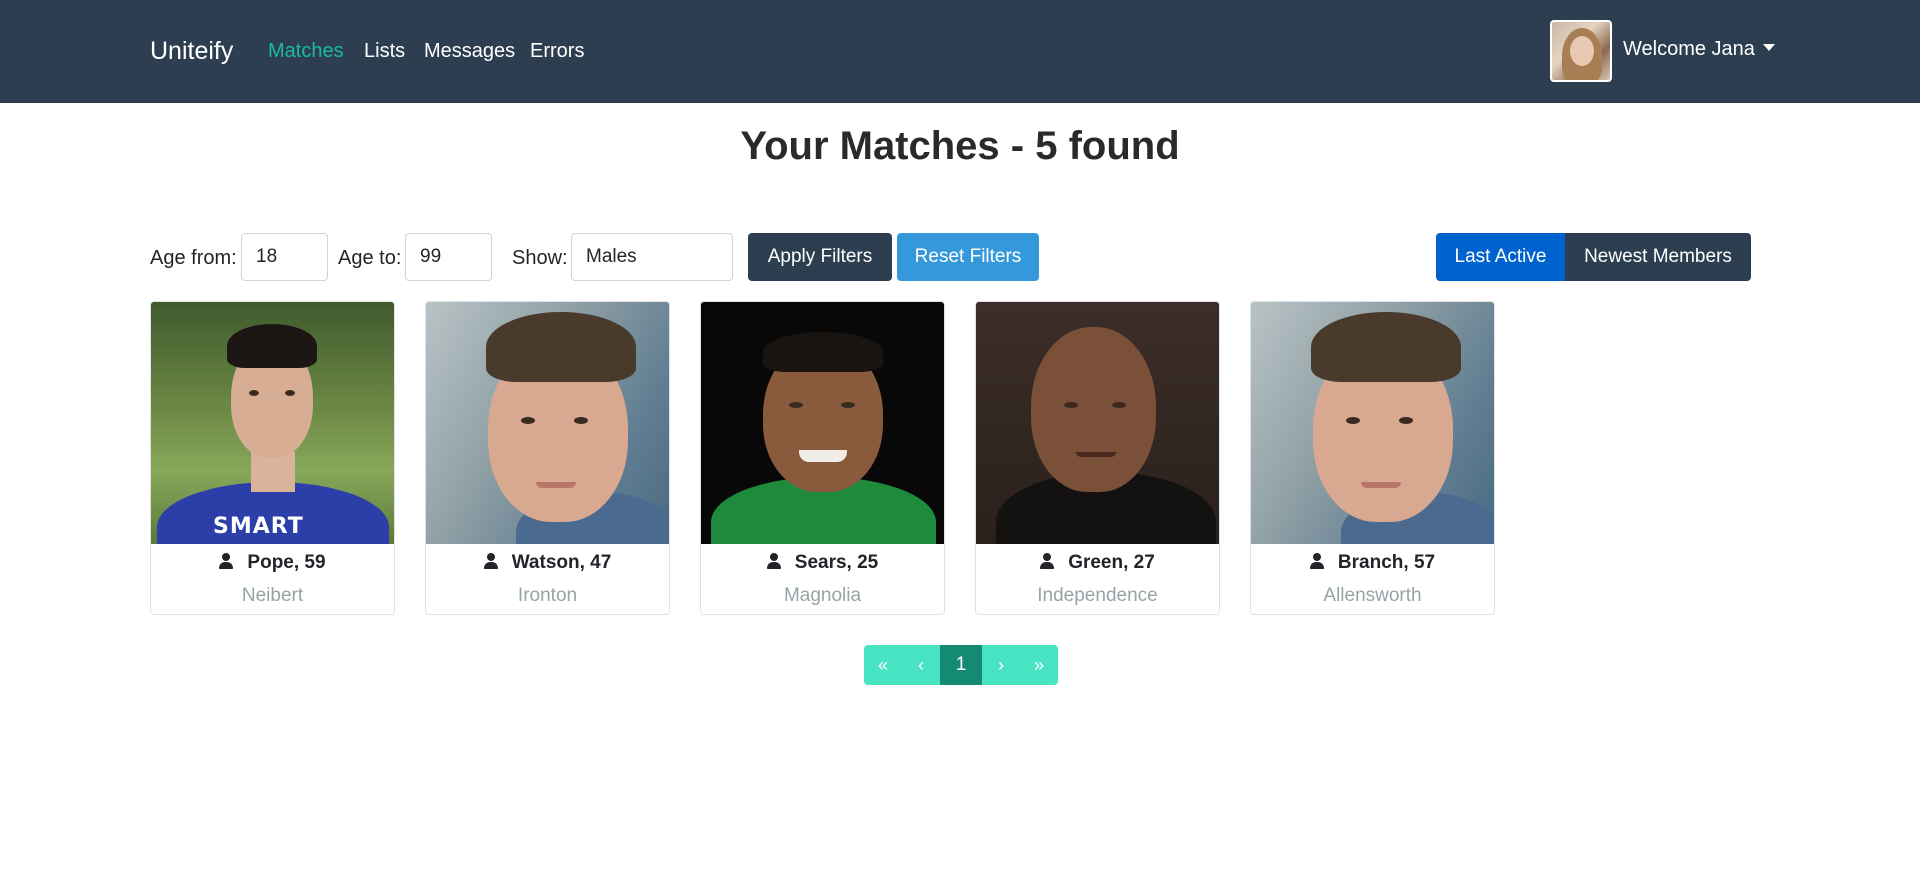 The width and height of the screenshot is (1920, 885). What do you see at coordinates (370, 258) in the screenshot?
I see `age-to-label: Age to:` at bounding box center [370, 258].